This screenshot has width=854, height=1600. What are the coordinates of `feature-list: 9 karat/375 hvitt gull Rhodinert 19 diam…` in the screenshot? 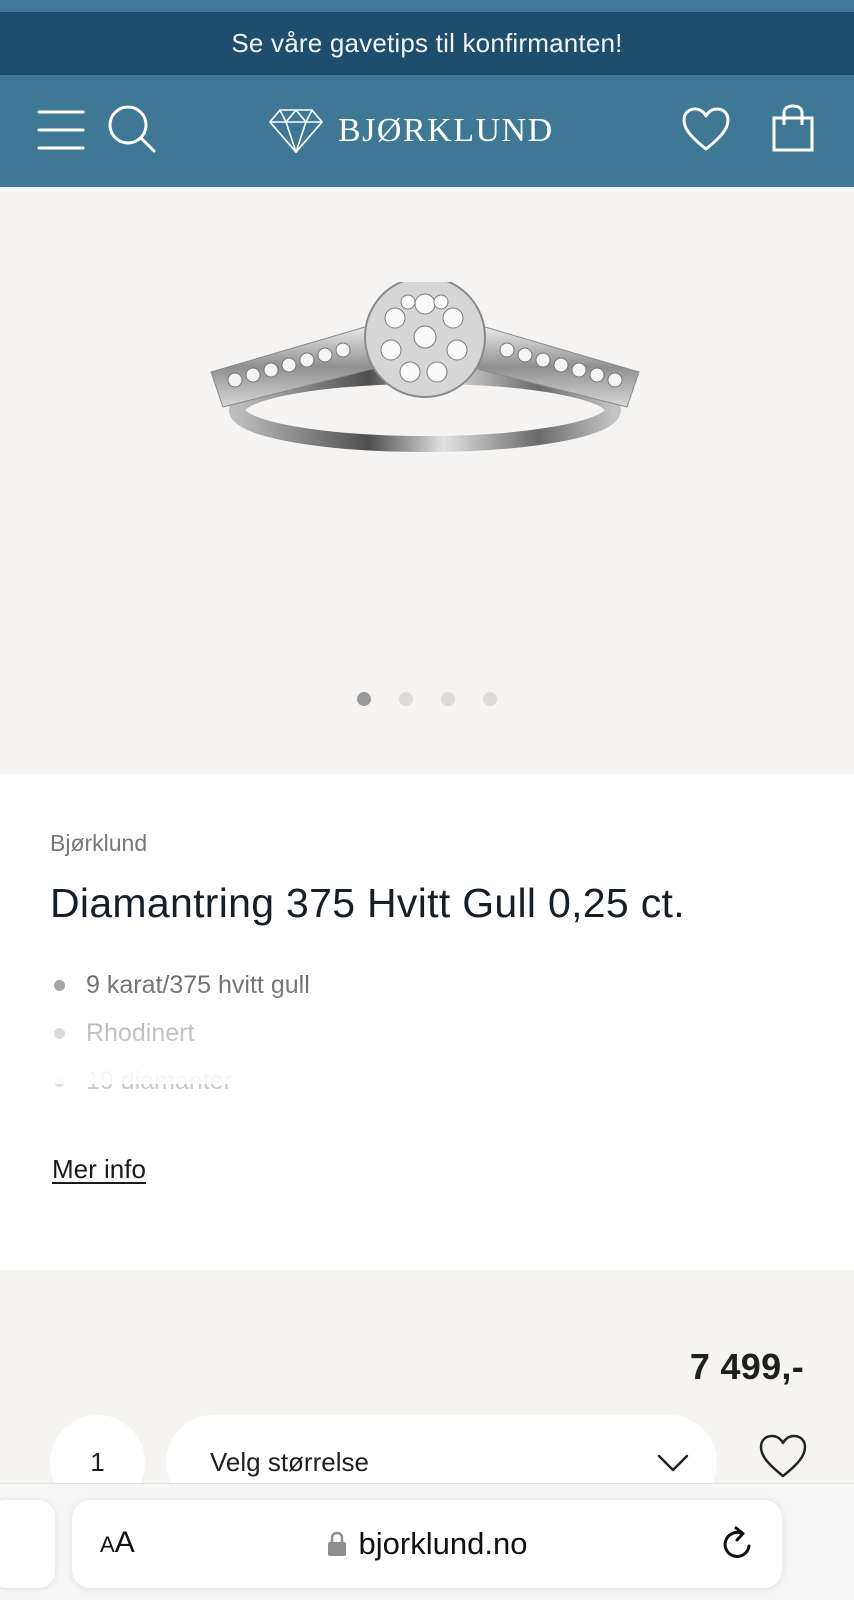 It's located at (181, 1042).